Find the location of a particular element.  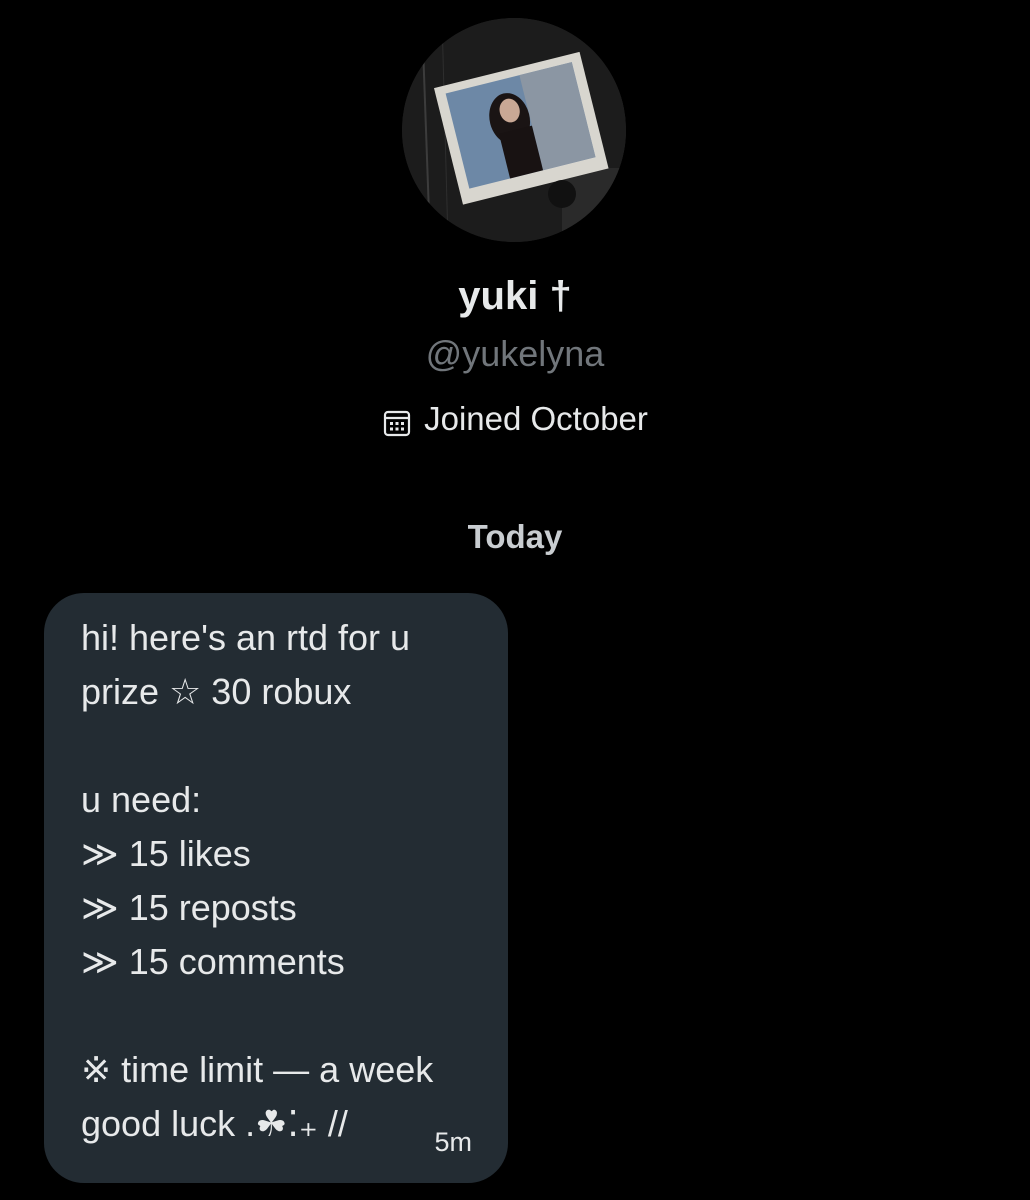

message-line: ≫ 15 reposts is located at coordinates (189, 907).